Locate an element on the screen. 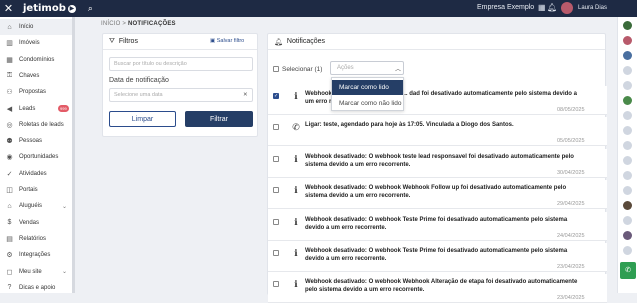  company-name: Empresa Exemplo is located at coordinates (505, 7).